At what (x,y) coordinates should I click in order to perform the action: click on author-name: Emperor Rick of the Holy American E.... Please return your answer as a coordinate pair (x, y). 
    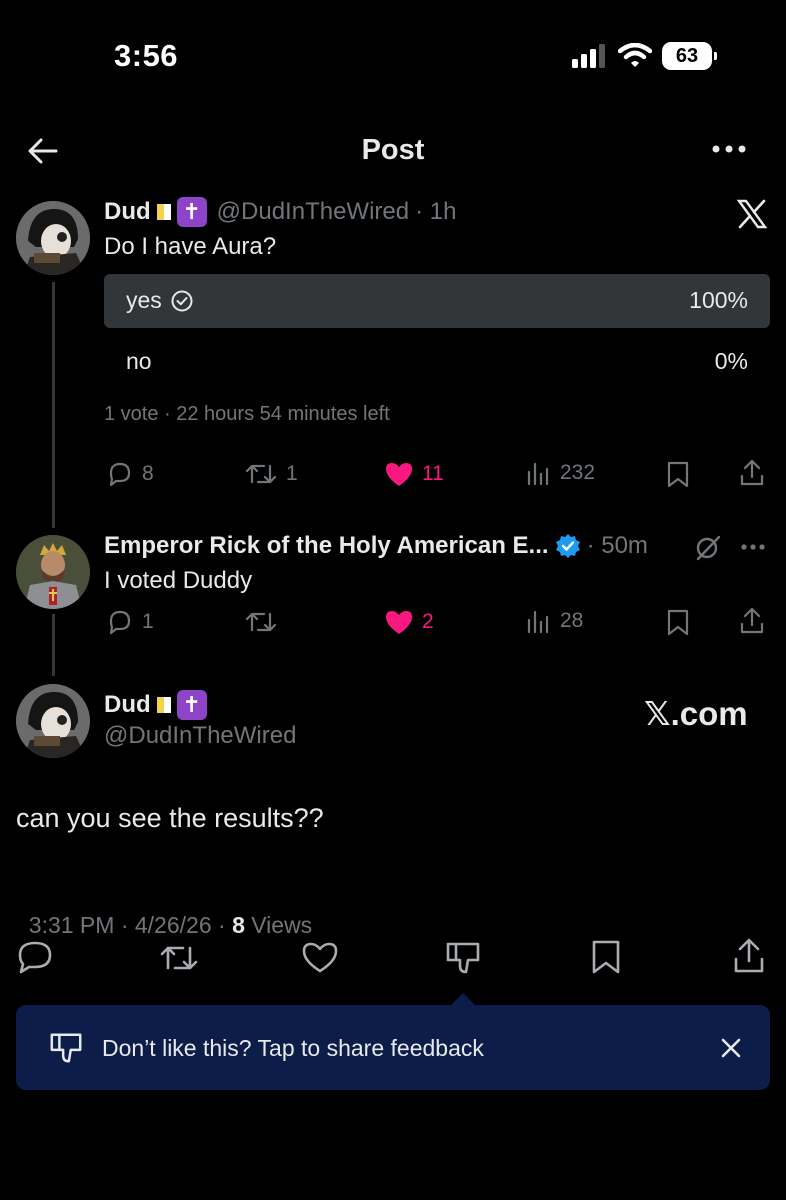
    Looking at the image, I should click on (326, 546).